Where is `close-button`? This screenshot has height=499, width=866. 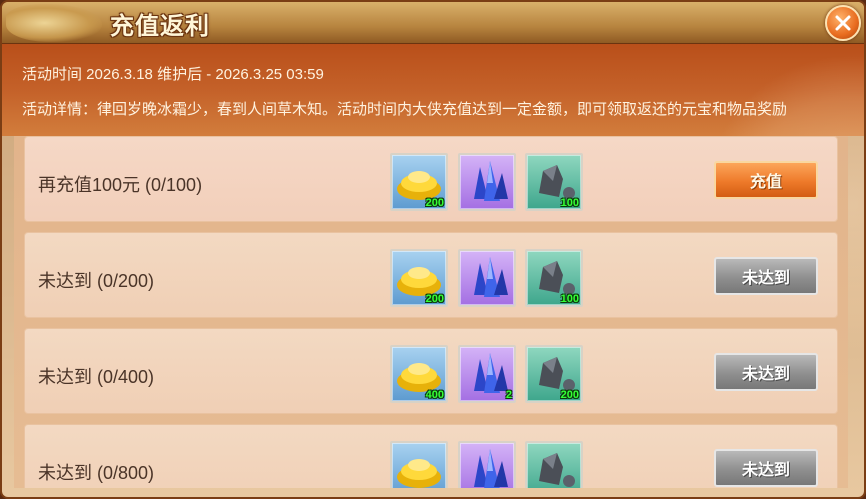 close-button is located at coordinates (843, 23).